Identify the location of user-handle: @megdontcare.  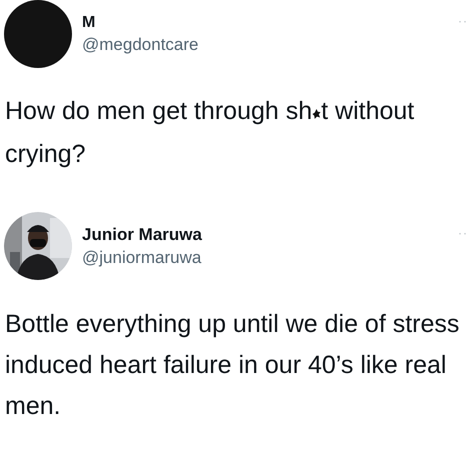
(141, 44).